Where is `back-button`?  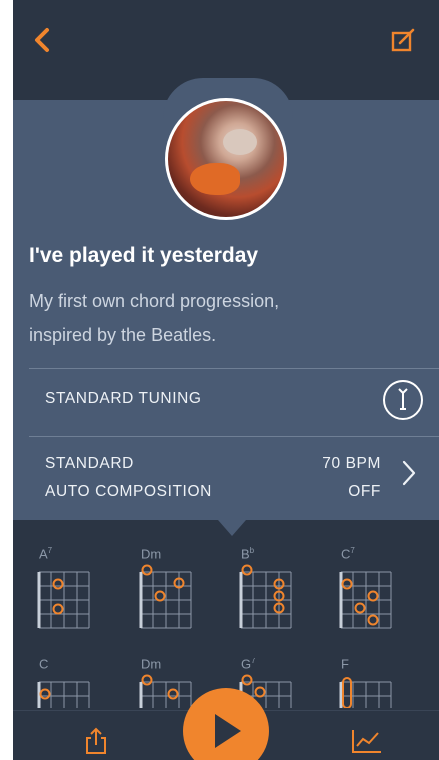
back-button is located at coordinates (43, 40).